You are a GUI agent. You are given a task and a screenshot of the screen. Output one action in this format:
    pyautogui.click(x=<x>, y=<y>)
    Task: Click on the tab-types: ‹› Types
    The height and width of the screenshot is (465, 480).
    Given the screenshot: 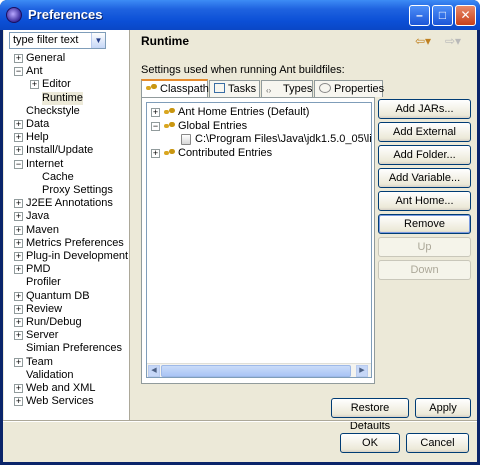 What is the action you would take?
    pyautogui.click(x=287, y=88)
    